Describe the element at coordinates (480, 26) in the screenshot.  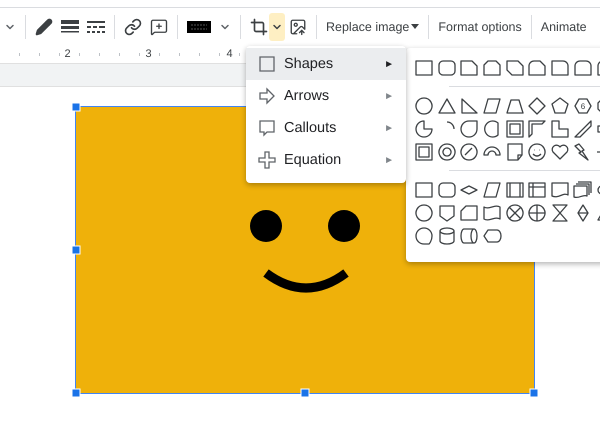
I see `toolbar-button: Format options` at that location.